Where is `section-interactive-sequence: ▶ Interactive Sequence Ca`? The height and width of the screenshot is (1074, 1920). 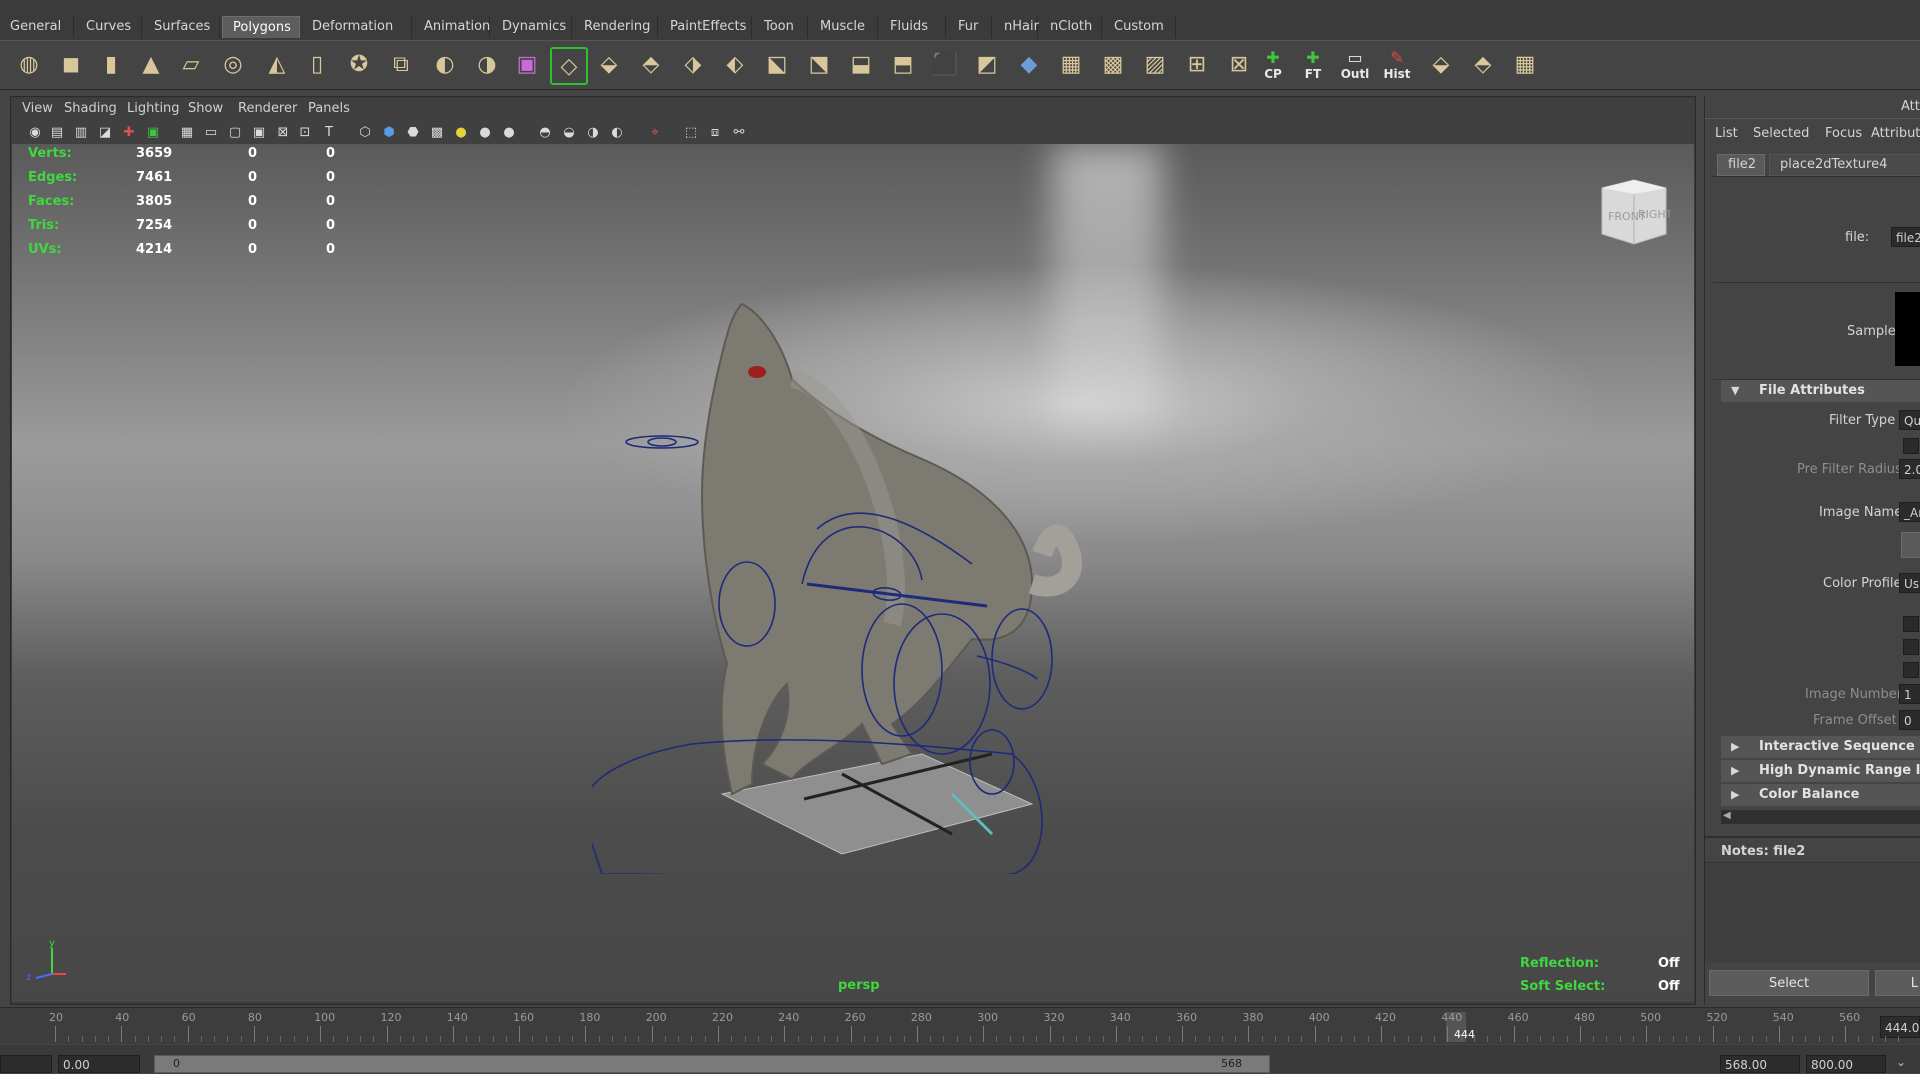
section-interactive-sequence: ▶ Interactive Sequence Ca is located at coordinates (1820, 747).